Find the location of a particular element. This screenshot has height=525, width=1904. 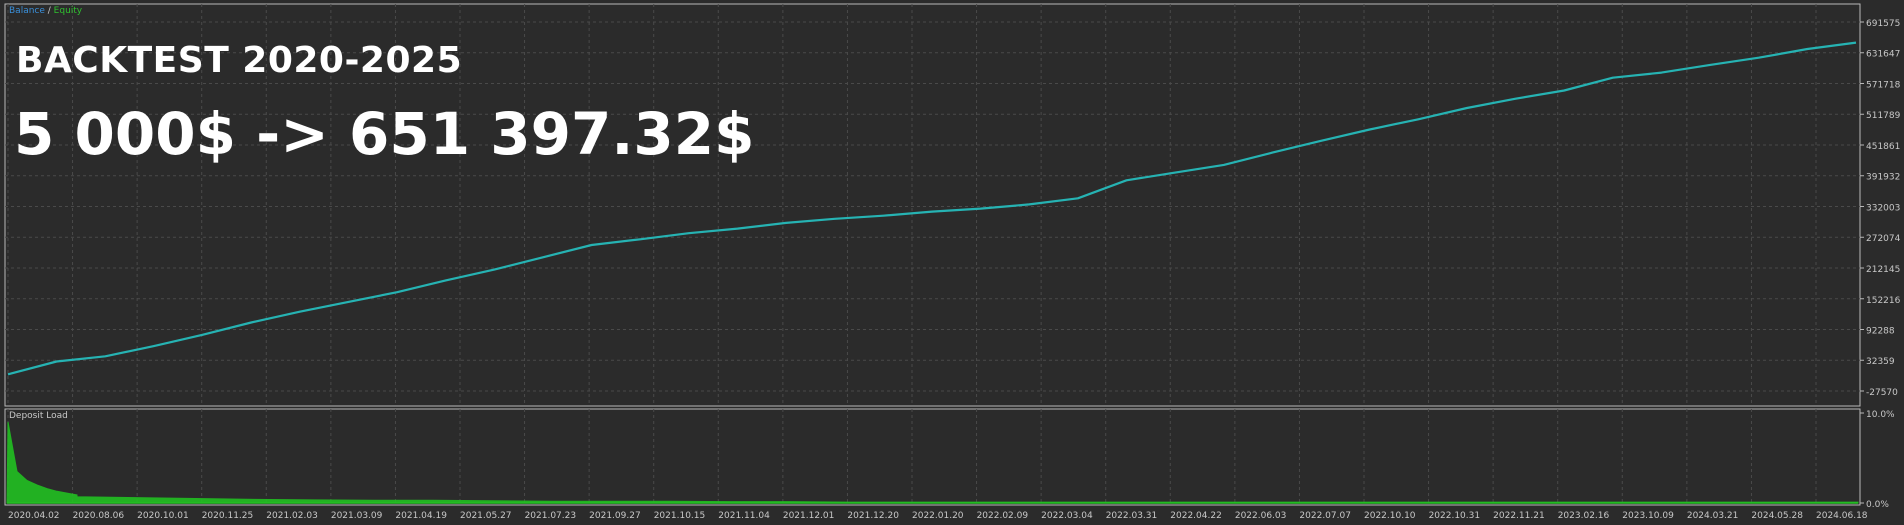

y-tick-label: -27570 is located at coordinates (1882, 393).